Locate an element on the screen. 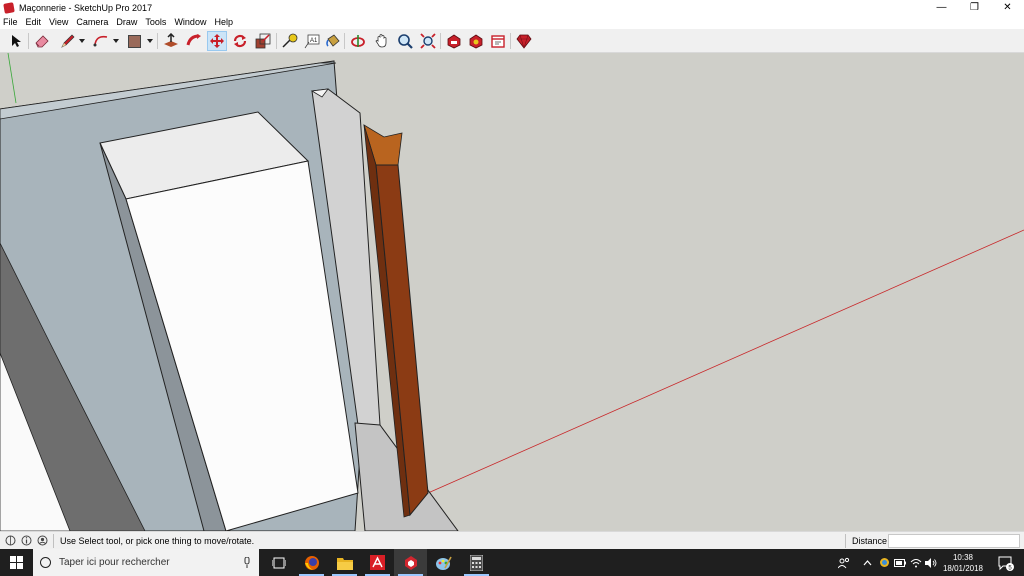 The height and width of the screenshot is (576, 1024). taskbar-app-firefox is located at coordinates (311, 562).